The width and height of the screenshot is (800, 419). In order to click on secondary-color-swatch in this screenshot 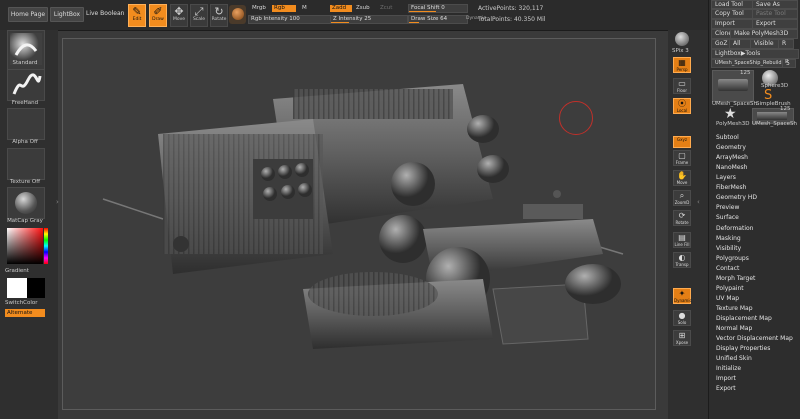, I will do `click(36, 288)`.